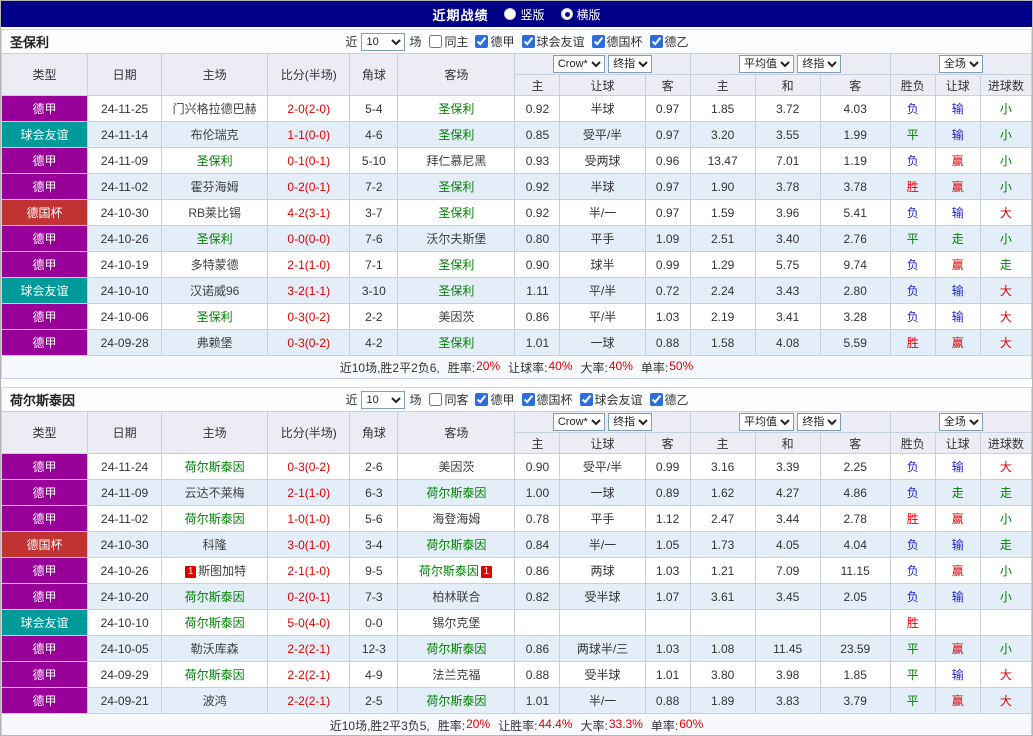  What do you see at coordinates (493, 41) in the screenshot?
I see `league-filter: 德甲` at bounding box center [493, 41].